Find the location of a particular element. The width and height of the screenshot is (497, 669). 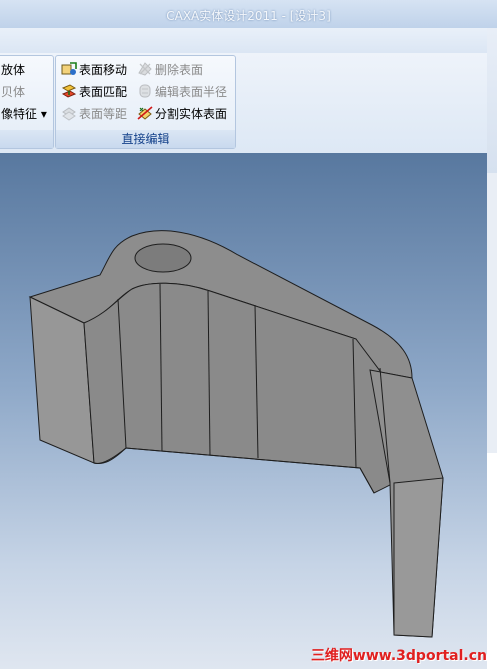

face-offset-button: 表面等距 is located at coordinates (94, 114).